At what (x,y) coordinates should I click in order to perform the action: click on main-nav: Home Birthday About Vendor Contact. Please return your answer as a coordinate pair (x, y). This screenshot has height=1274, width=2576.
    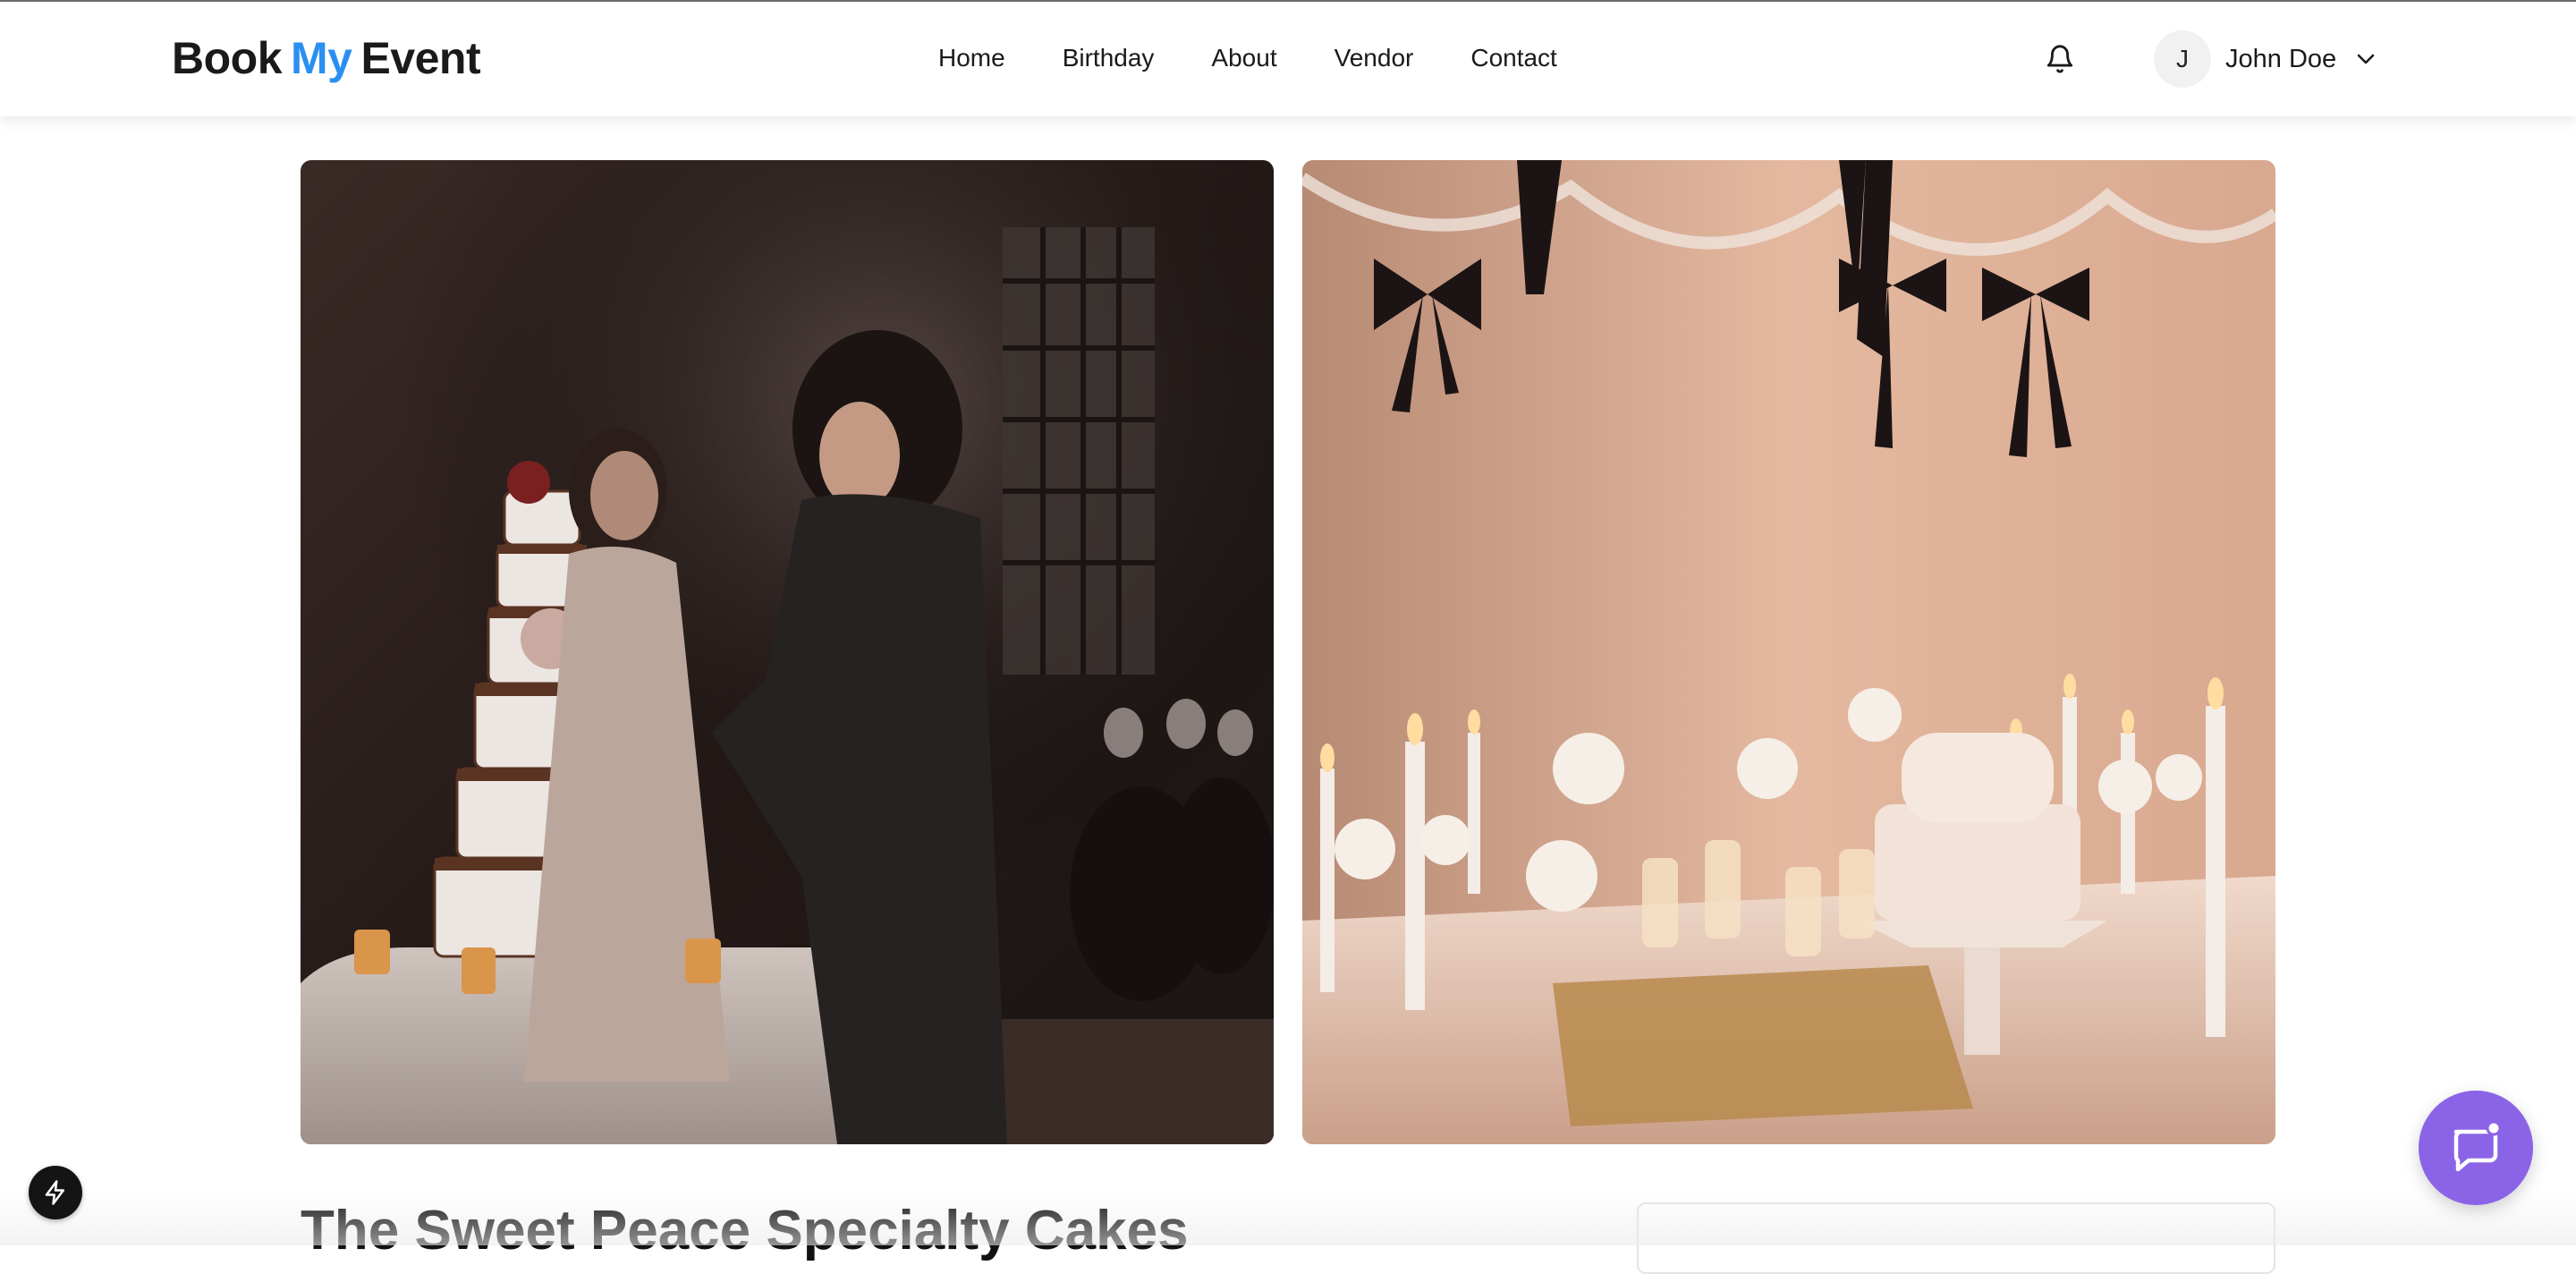
    Looking at the image, I should click on (1276, 58).